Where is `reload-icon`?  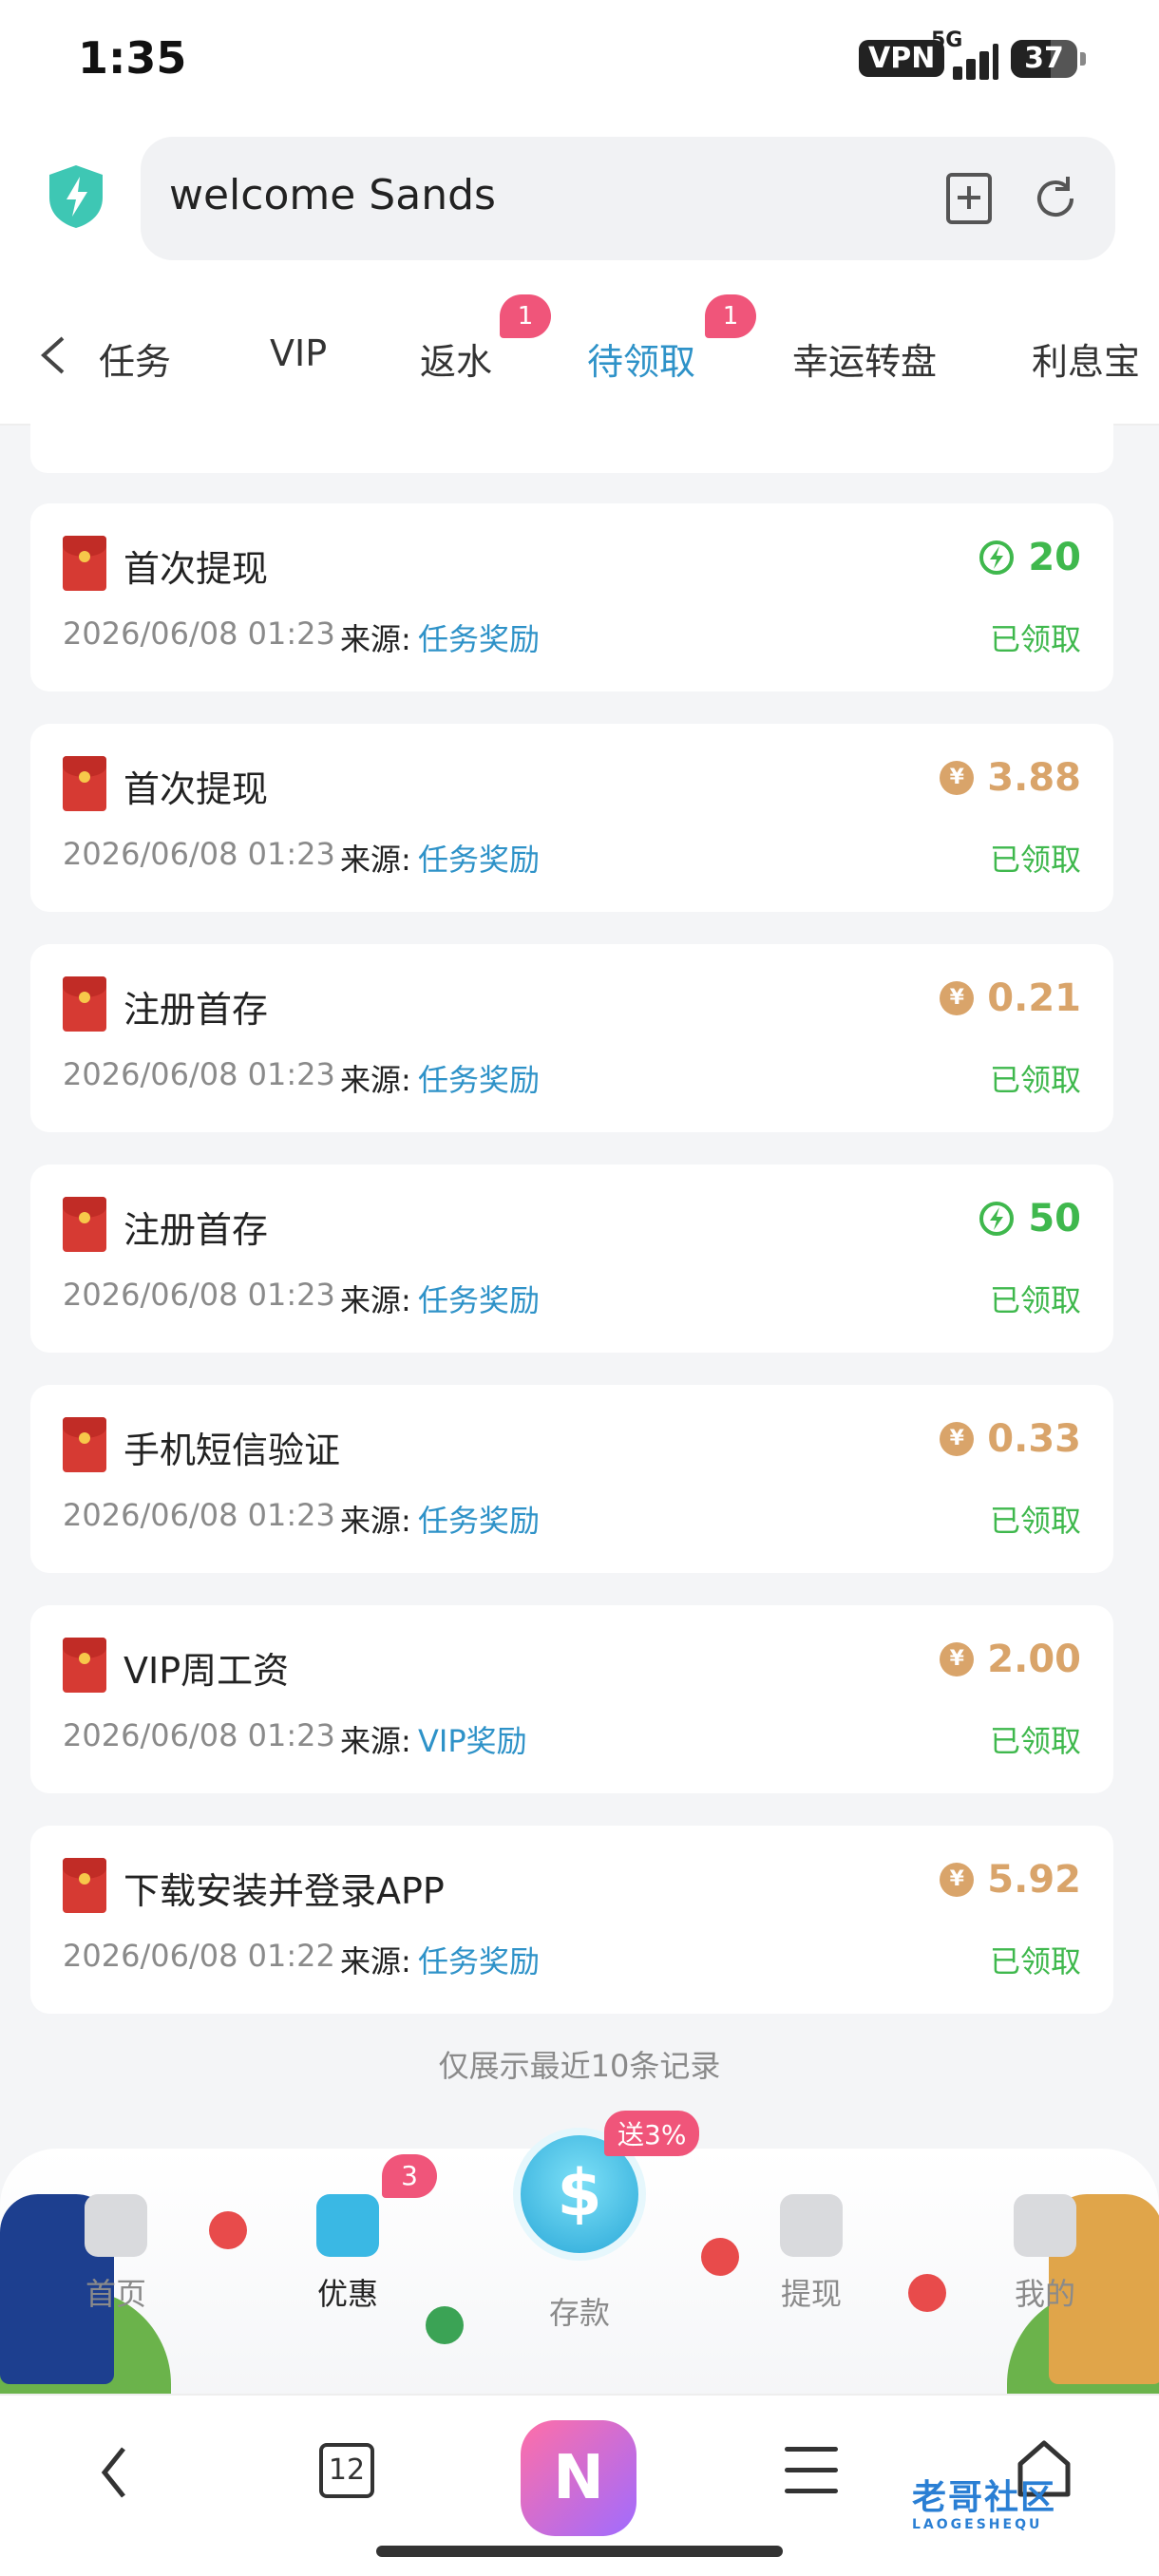
reload-icon is located at coordinates (1055, 198).